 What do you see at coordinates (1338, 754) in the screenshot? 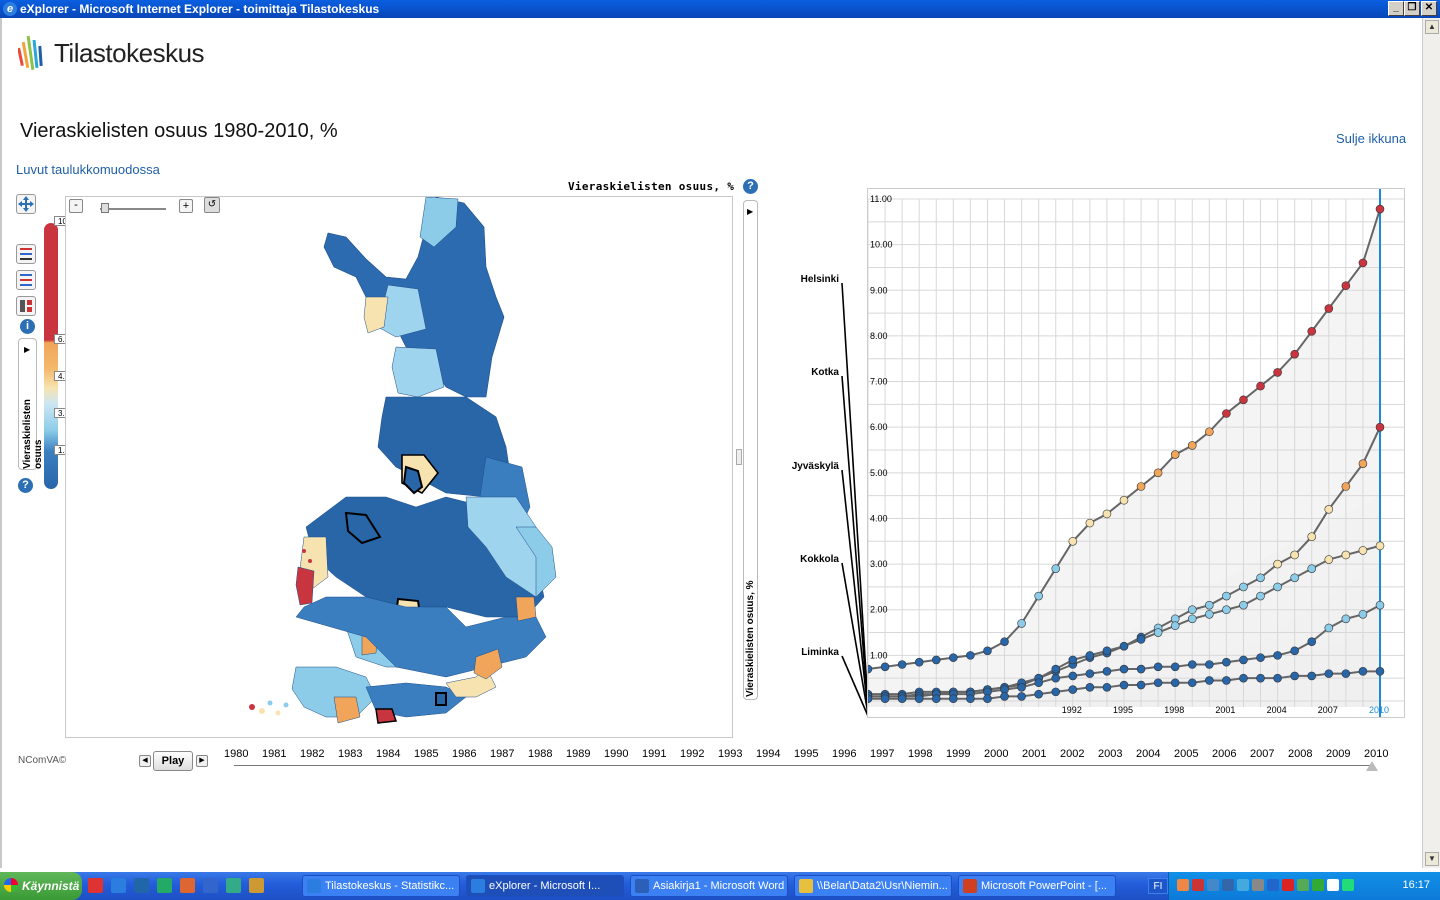
I see `timeline-year: 2009` at bounding box center [1338, 754].